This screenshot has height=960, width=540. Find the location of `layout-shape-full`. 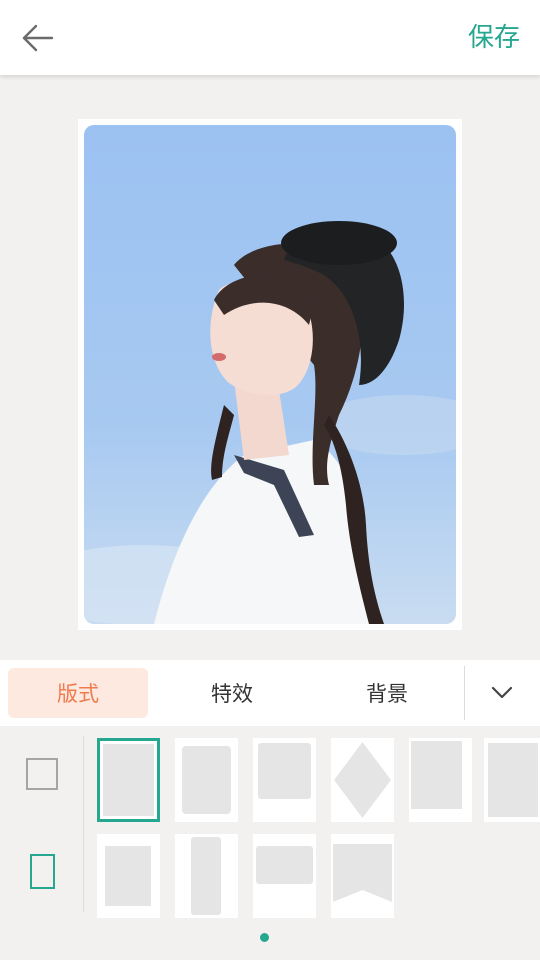

layout-shape-full is located at coordinates (128, 780).